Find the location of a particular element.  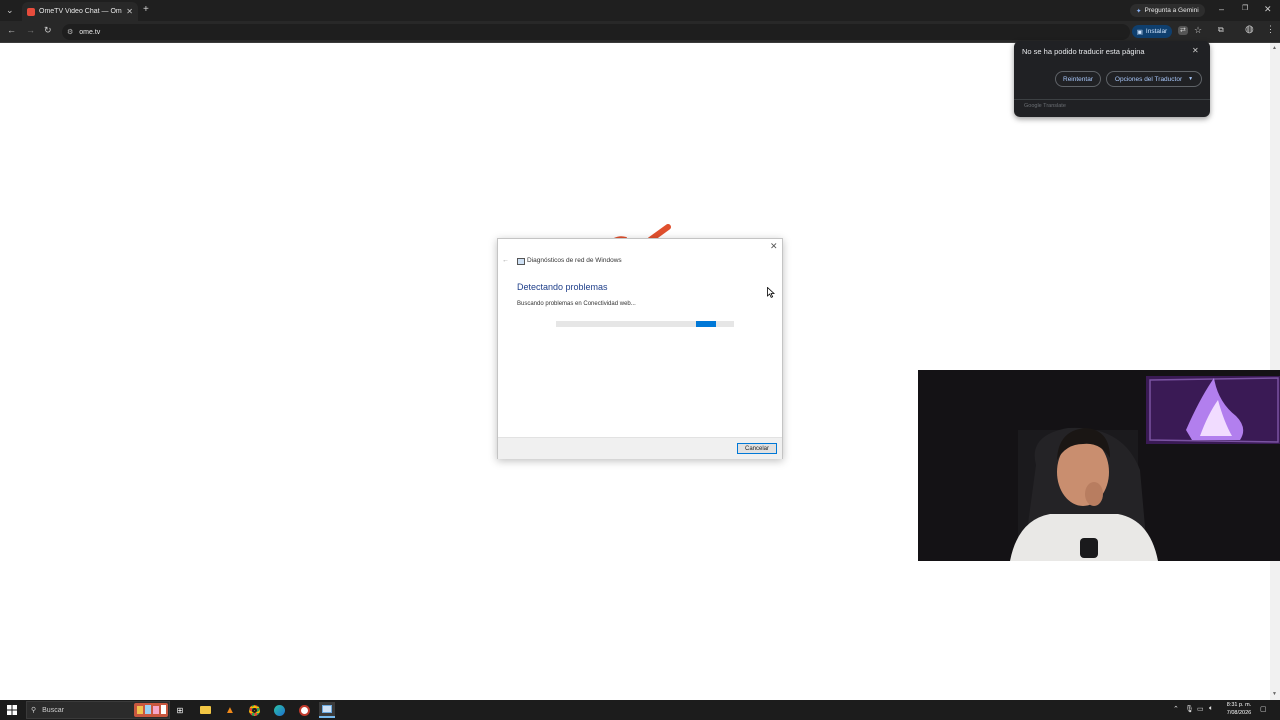

ask-gemini-button: ✦ Pregunta a Gemini is located at coordinates (1167, 10).